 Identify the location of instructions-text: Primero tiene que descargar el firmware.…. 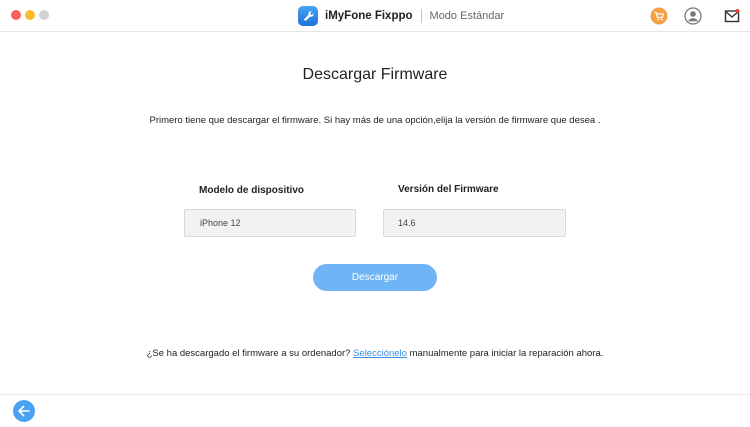
(375, 120).